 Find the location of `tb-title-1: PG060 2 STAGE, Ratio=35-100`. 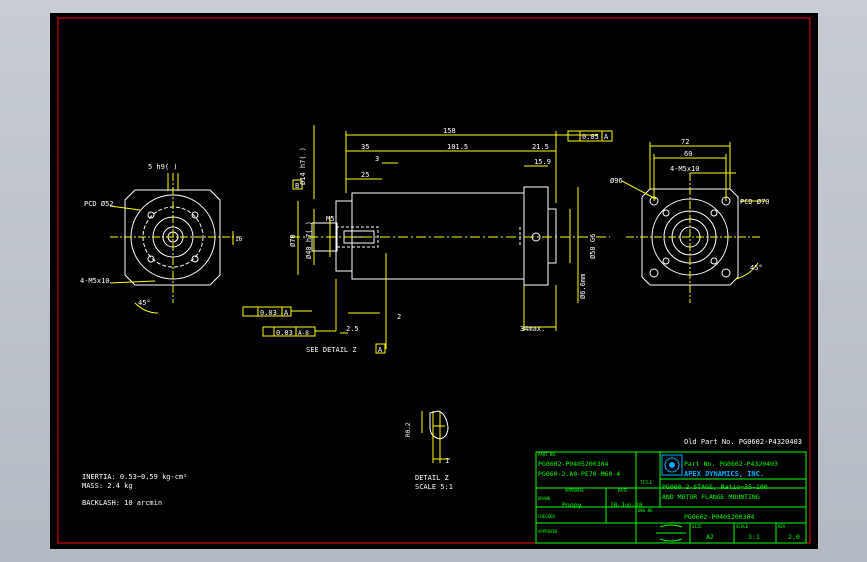

tb-title-1: PG060 2 STAGE, Ratio=35-100 is located at coordinates (715, 487).